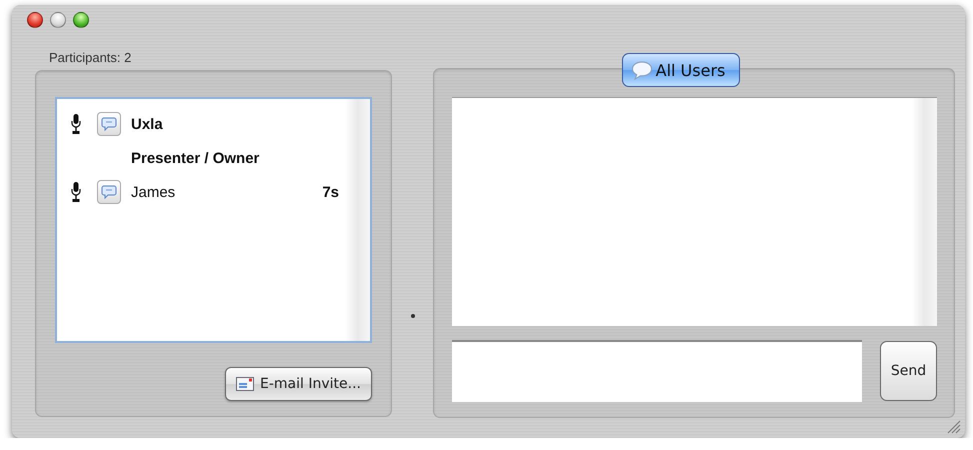  Describe the element at coordinates (147, 124) in the screenshot. I see `participant-name: Uxla` at that location.